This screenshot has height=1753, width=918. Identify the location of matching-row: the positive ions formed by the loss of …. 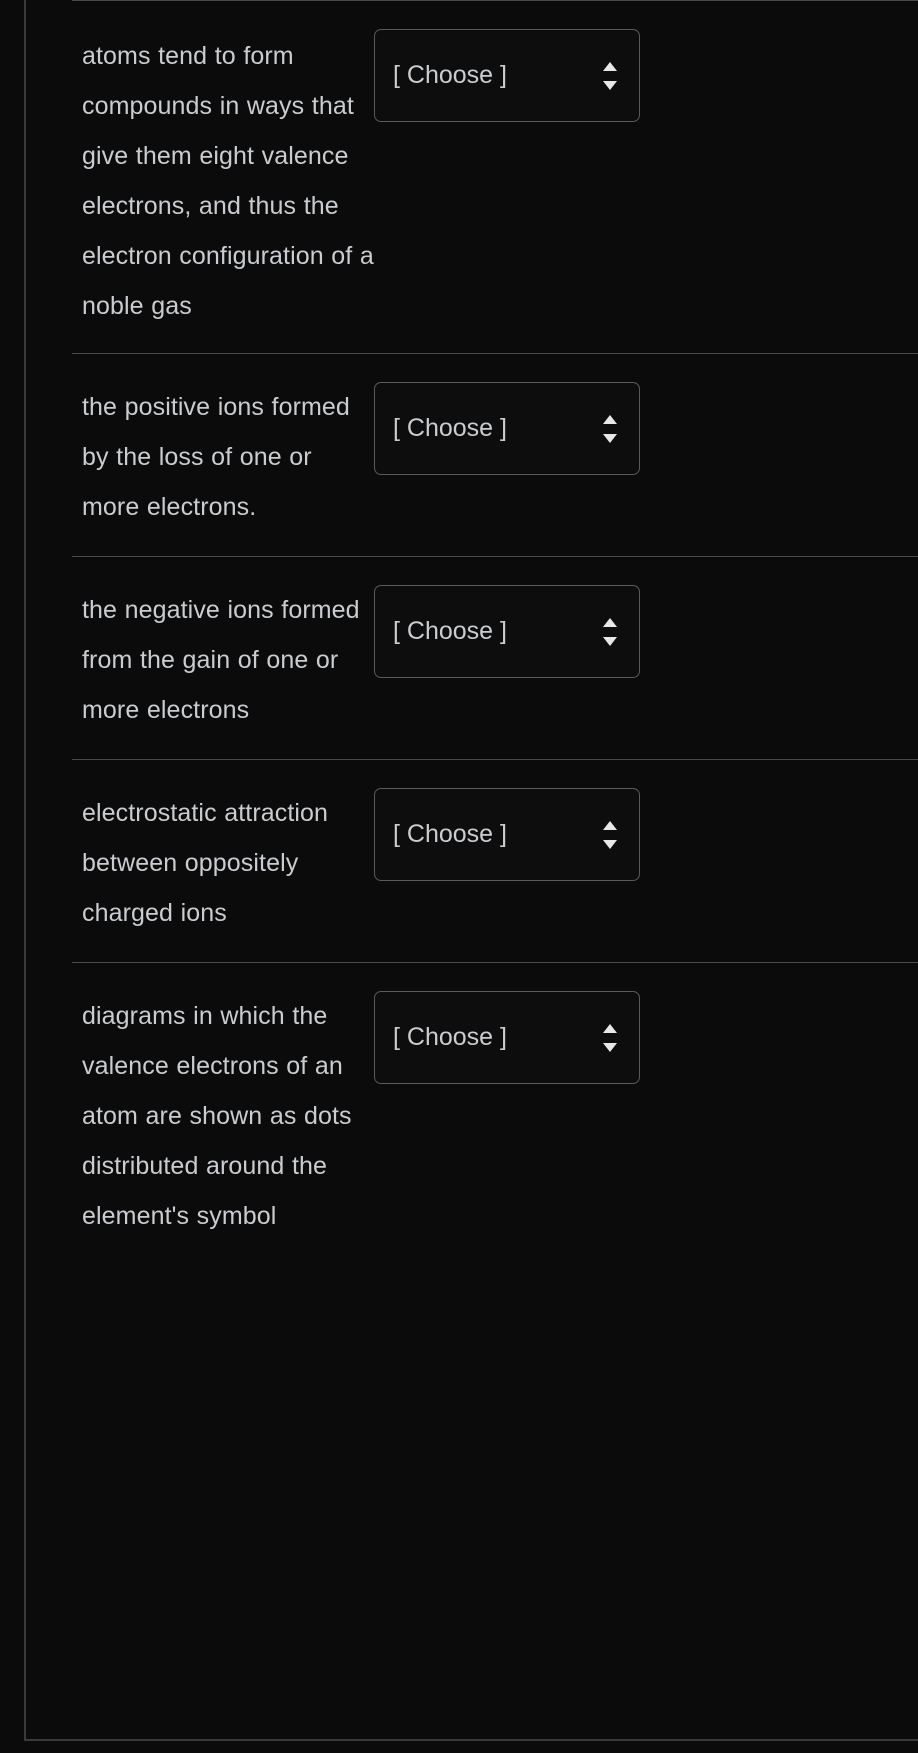
(495, 454).